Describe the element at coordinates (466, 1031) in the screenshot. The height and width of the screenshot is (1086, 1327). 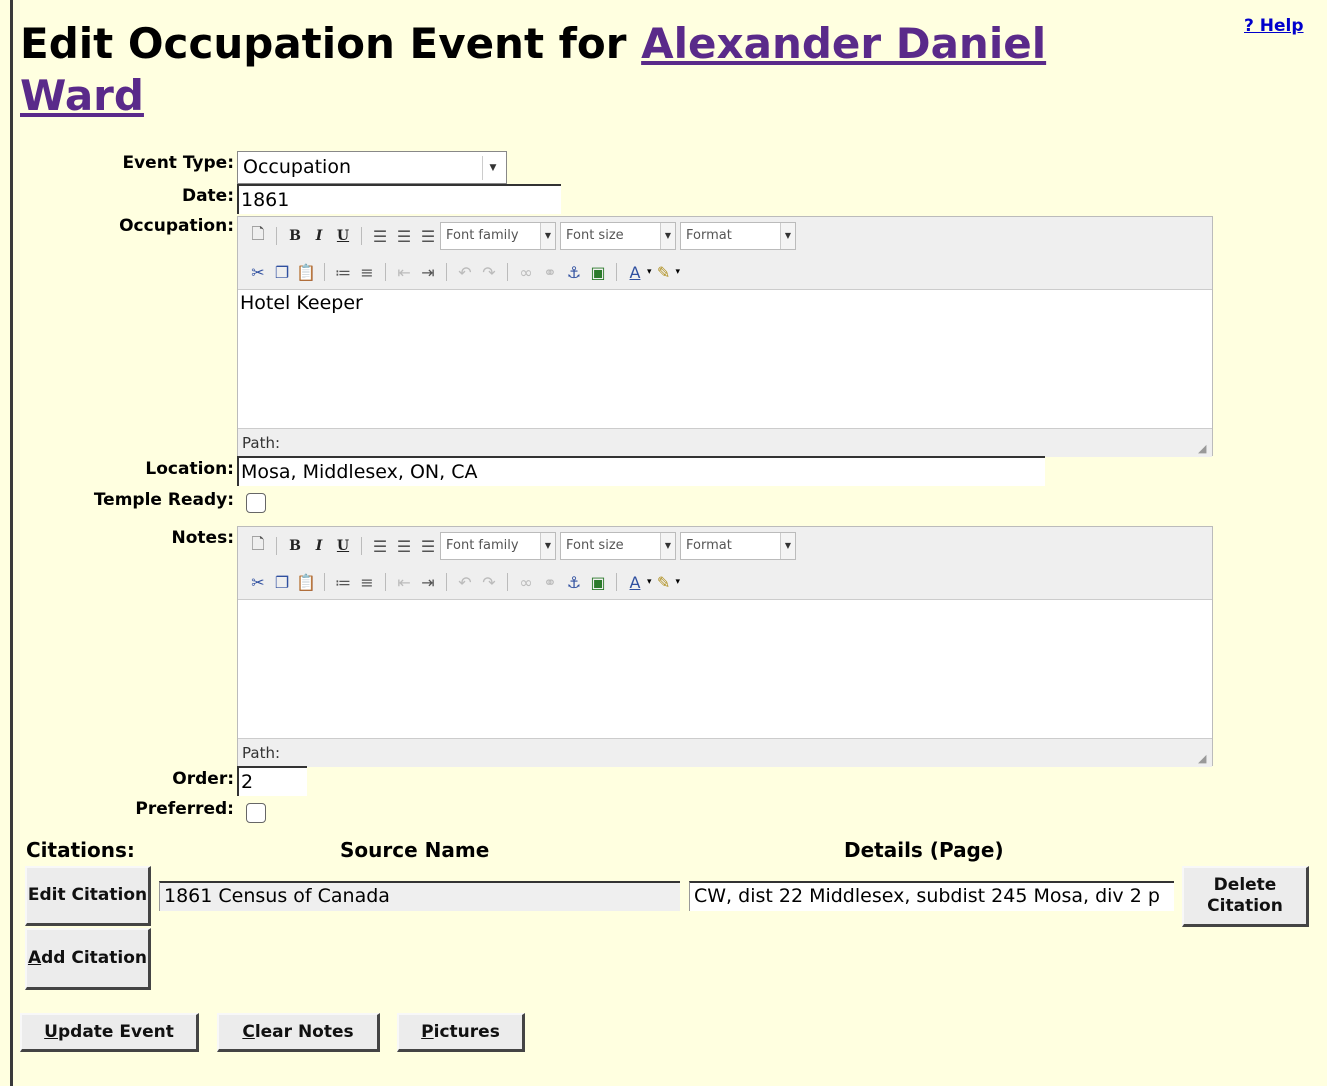
I see `pictures-label: ictures` at that location.